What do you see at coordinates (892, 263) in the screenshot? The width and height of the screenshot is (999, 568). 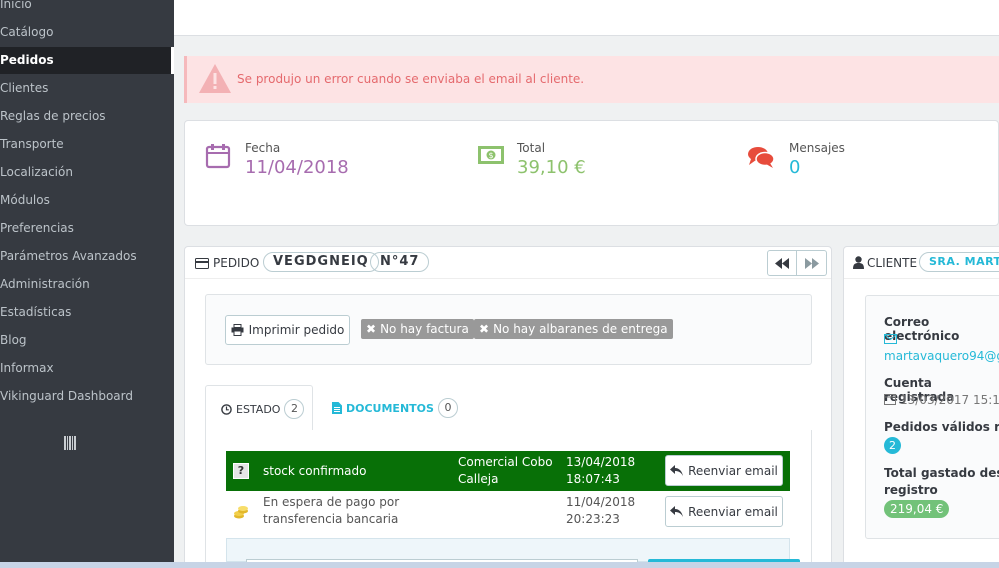 I see `client-heading: CLIENTE` at bounding box center [892, 263].